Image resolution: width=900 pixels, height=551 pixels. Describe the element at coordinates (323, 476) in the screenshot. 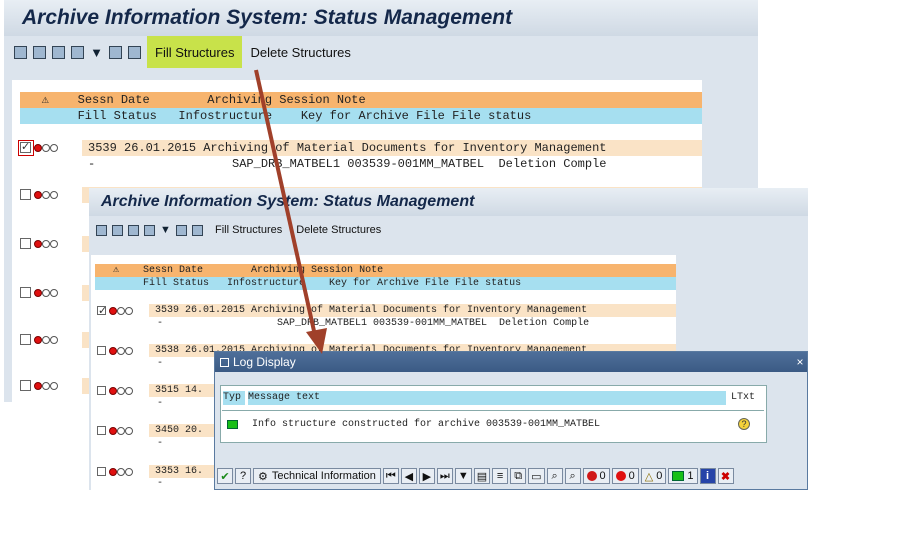

I see `technical-information-label: Technical Information` at that location.